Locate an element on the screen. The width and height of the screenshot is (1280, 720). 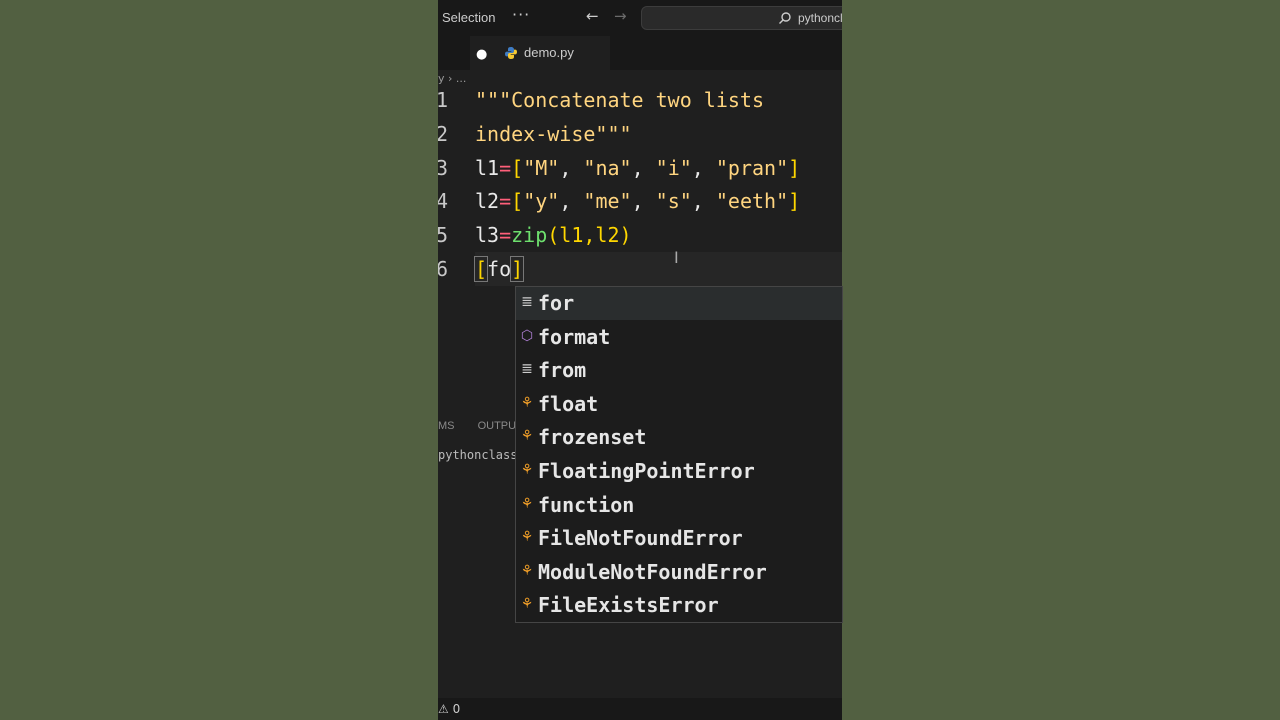
title-bar: Selection ··· ← → pythoncl is located at coordinates (640, 18).